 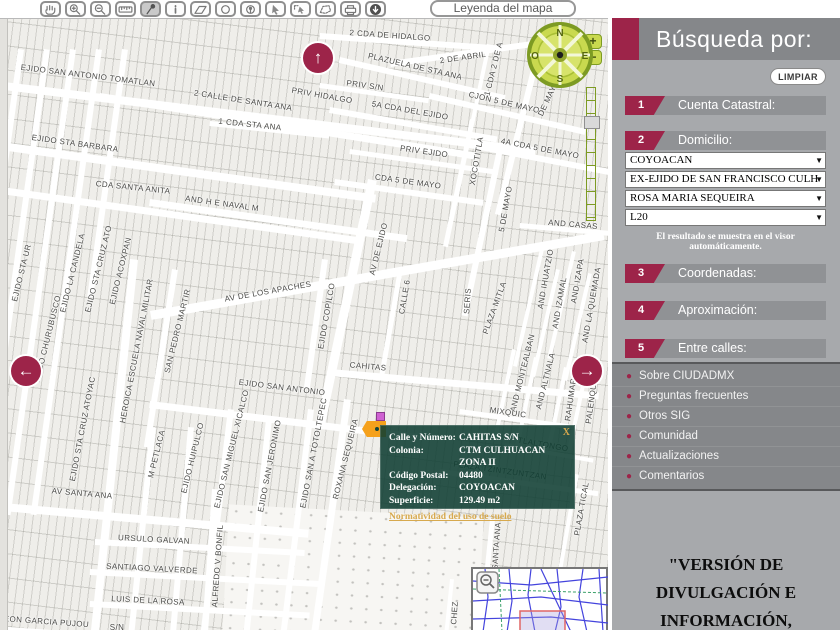 I want to click on pushpin-tool-button, so click(x=150, y=9).